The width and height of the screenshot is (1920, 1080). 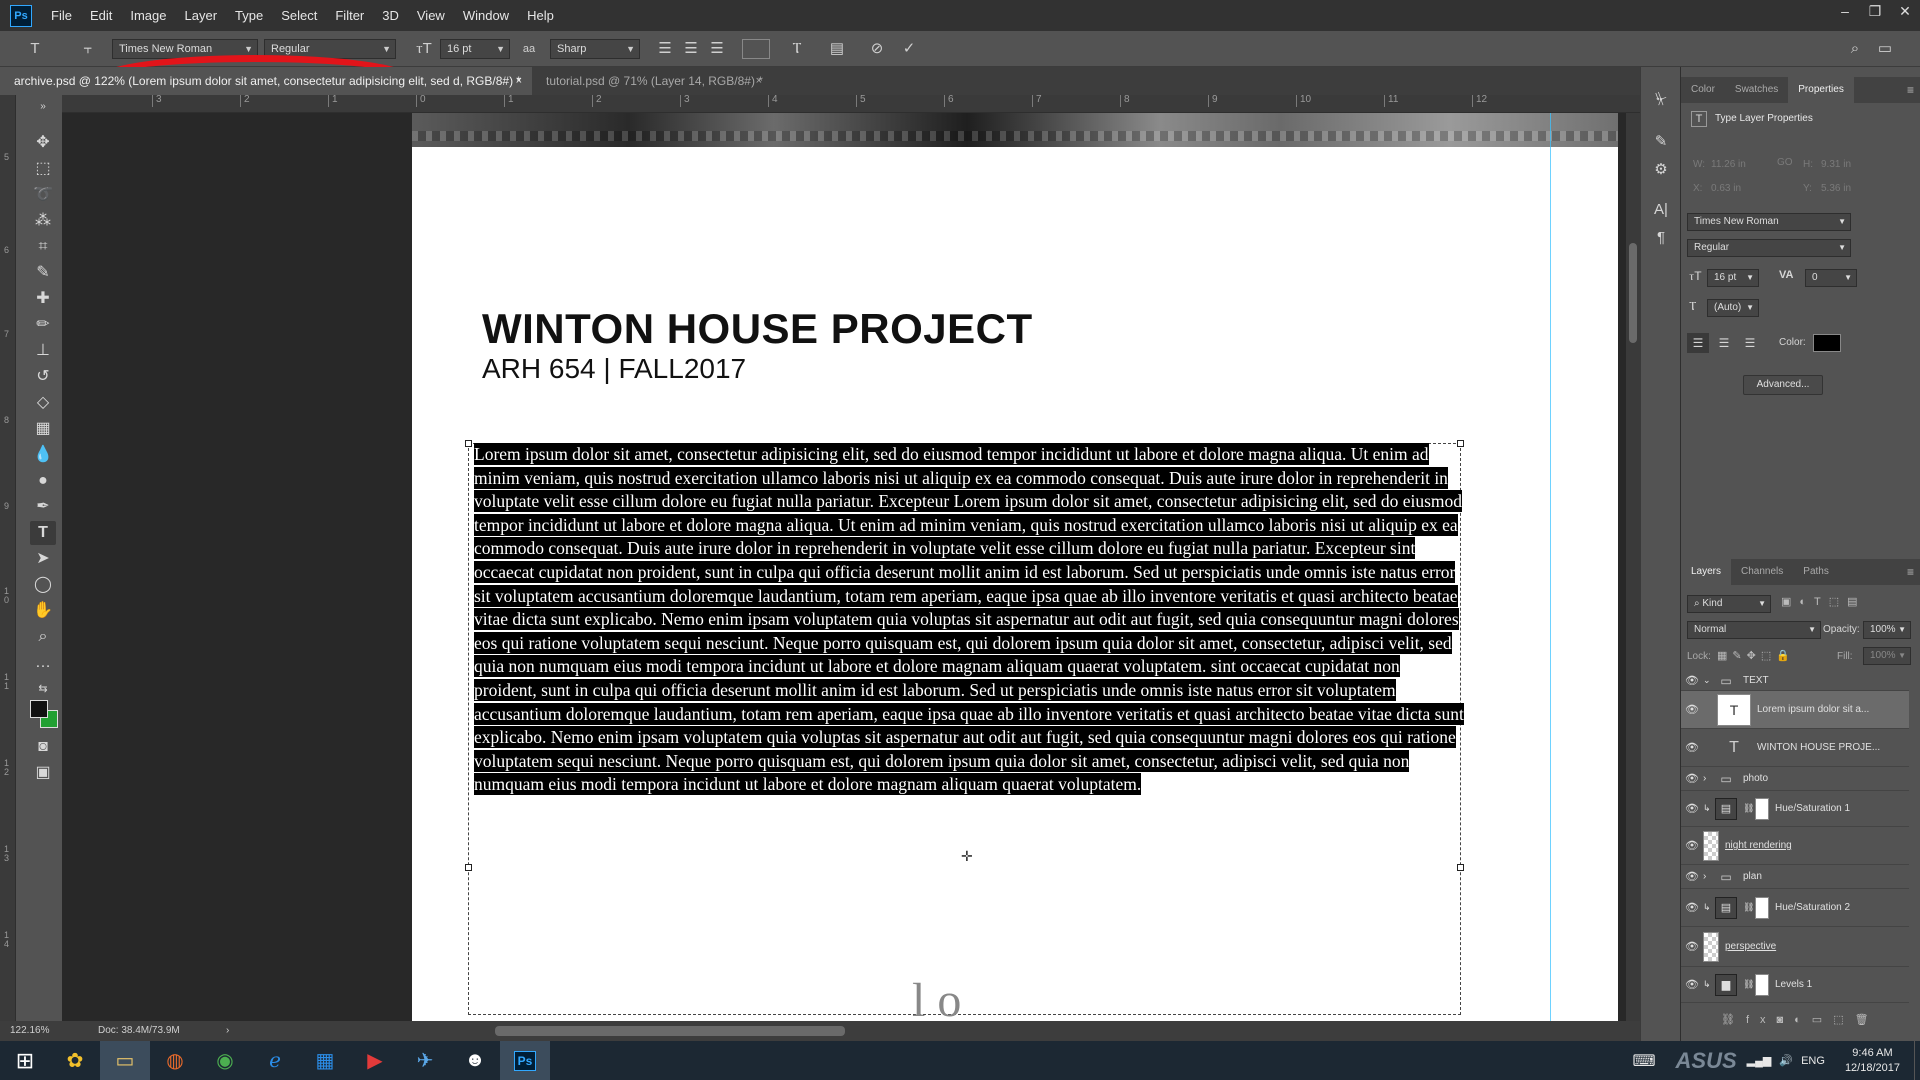 What do you see at coordinates (148, 15) in the screenshot?
I see `menu-image: Image` at bounding box center [148, 15].